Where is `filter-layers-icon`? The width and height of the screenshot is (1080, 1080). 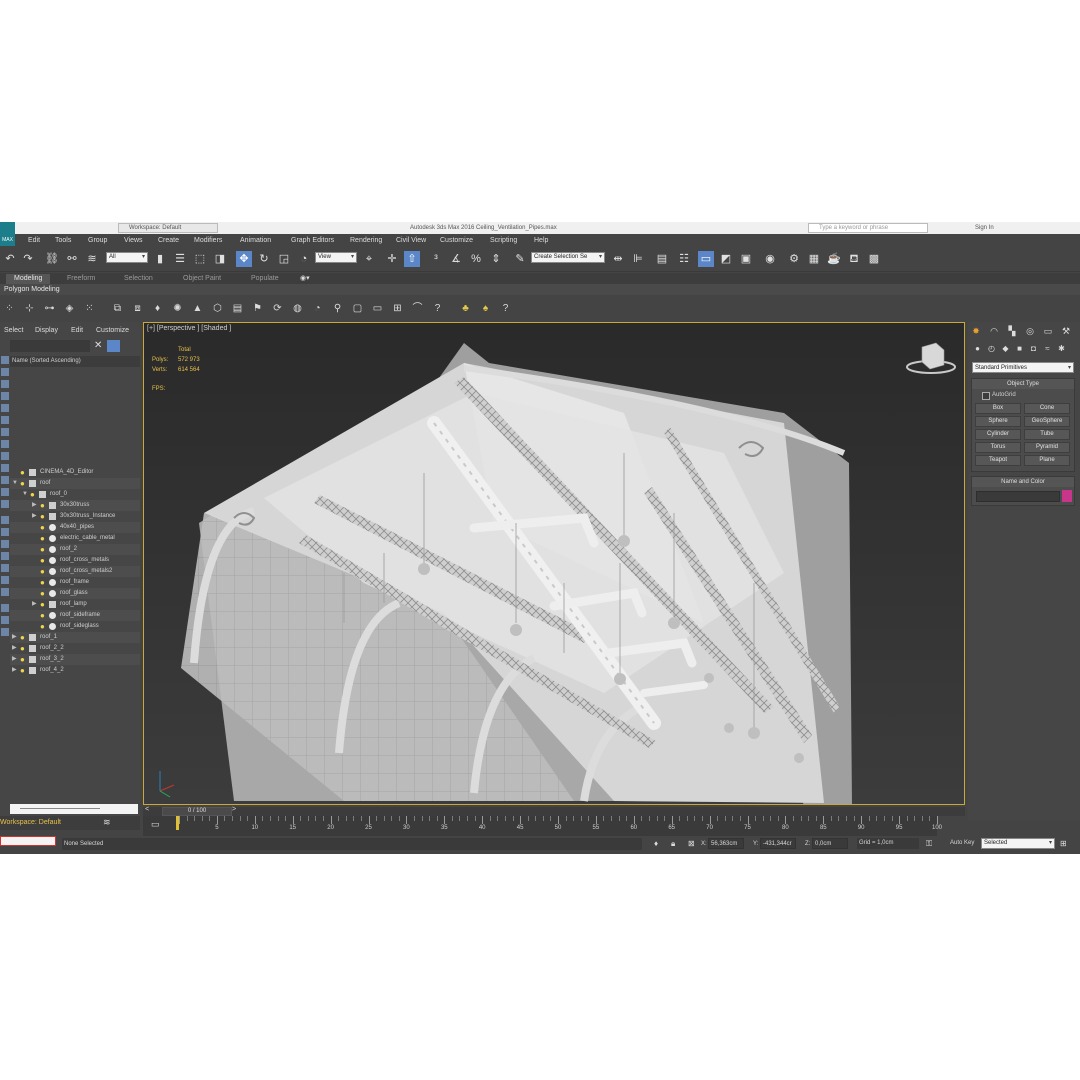
filter-layers-icon is located at coordinates (5, 544).